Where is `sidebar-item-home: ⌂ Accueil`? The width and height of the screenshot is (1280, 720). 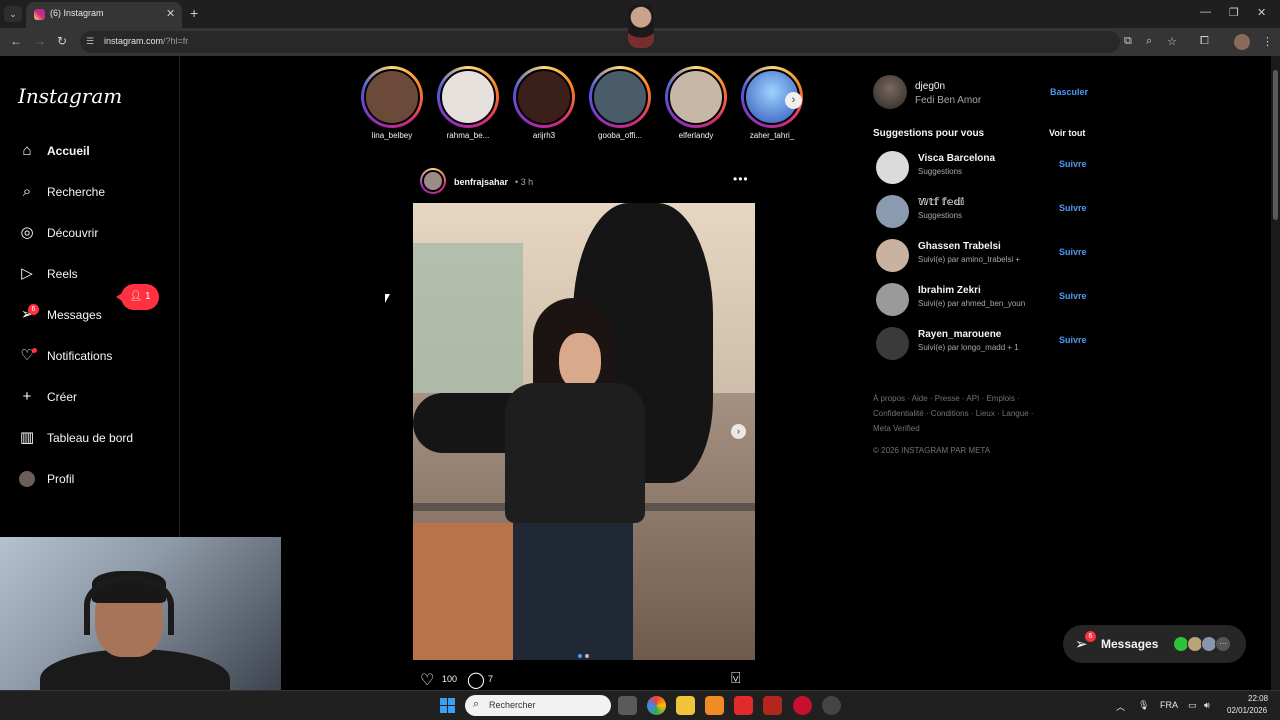 sidebar-item-home: ⌂ Accueil is located at coordinates (94, 152).